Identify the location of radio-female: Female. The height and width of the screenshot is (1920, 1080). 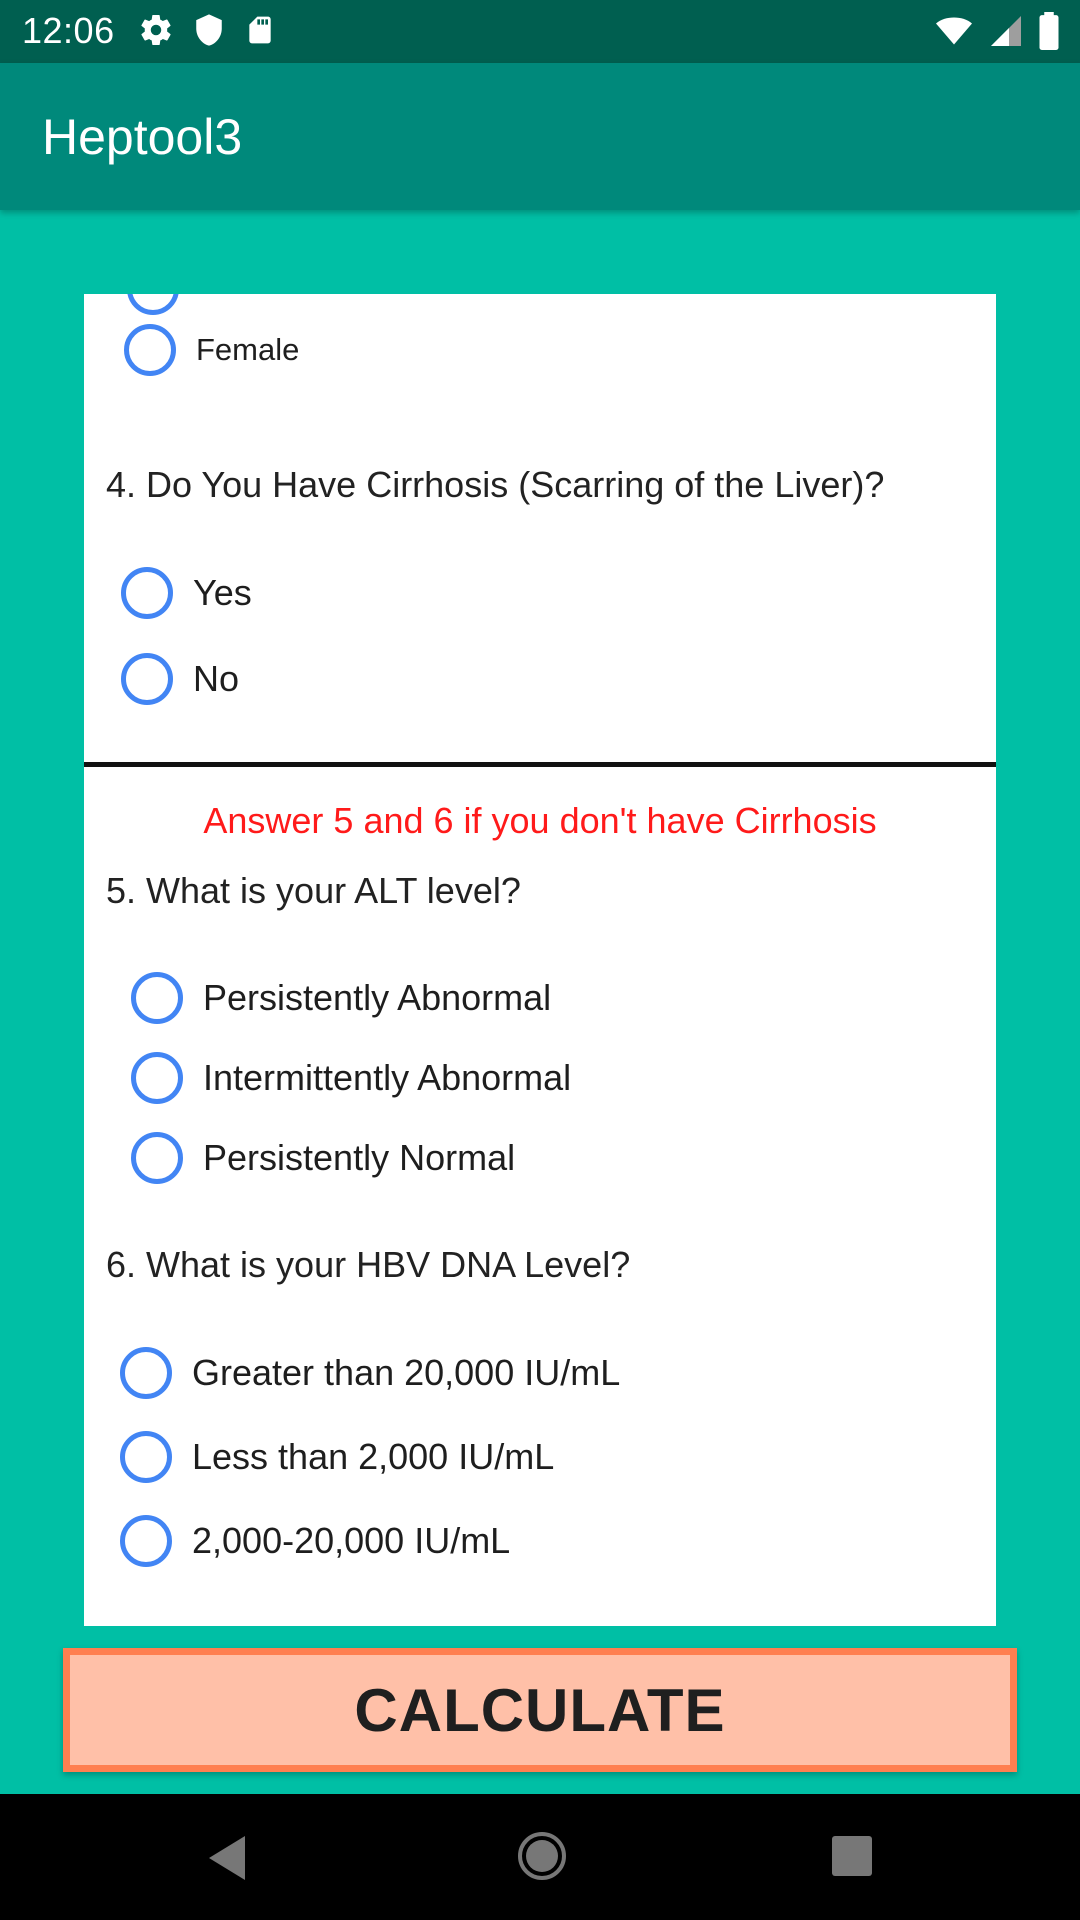
(211, 350).